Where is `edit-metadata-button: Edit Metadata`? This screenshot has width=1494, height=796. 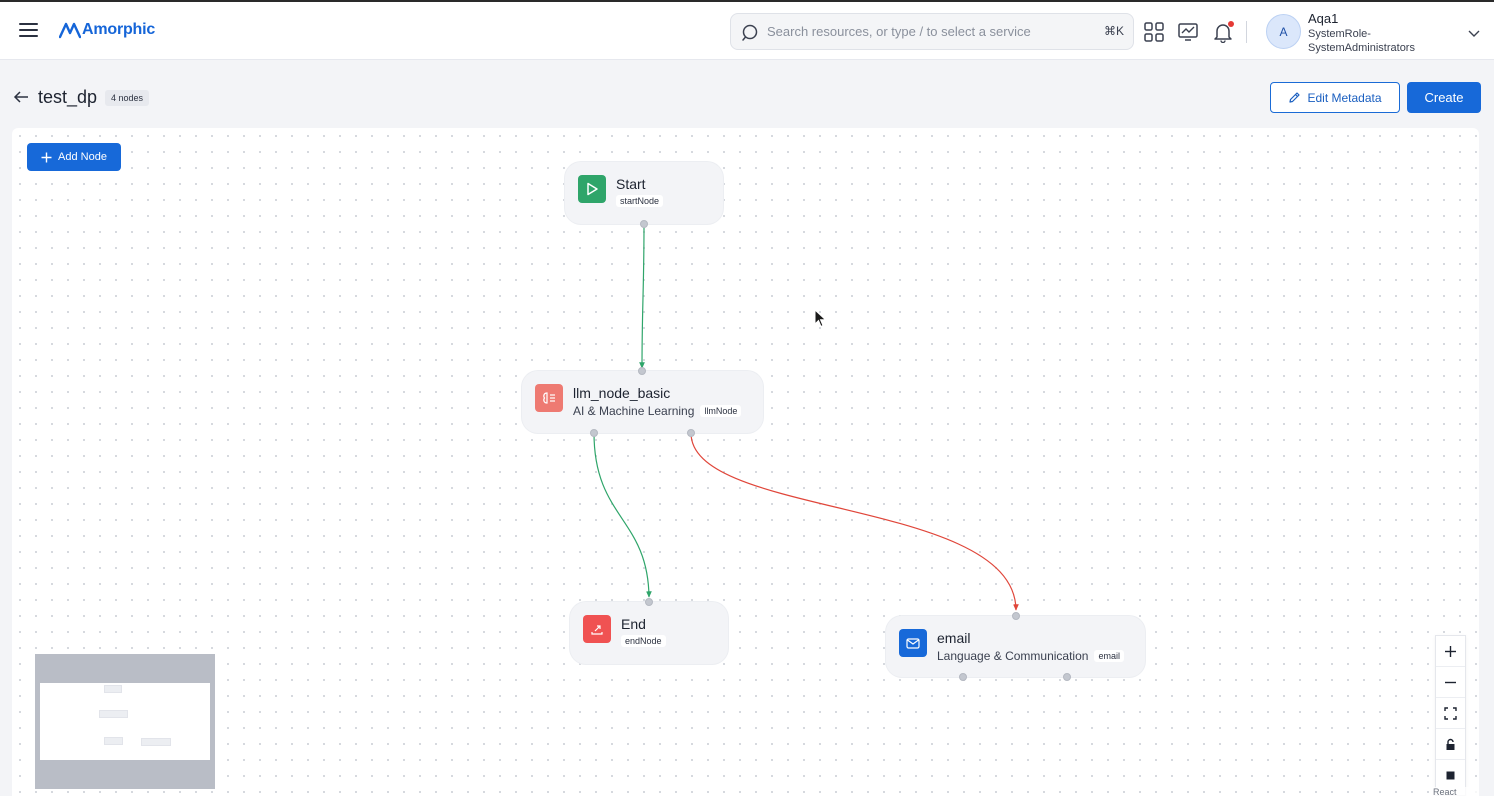
edit-metadata-button: Edit Metadata is located at coordinates (1335, 97).